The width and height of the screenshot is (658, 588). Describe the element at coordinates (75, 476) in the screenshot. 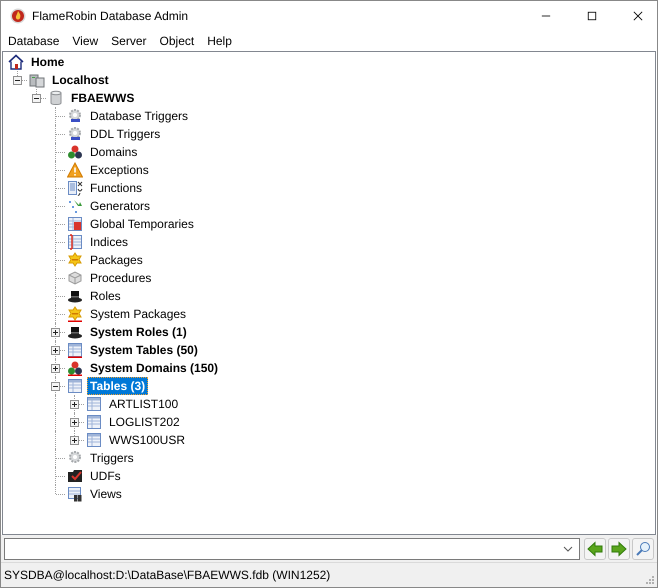

I see `folder-check-icon` at that location.